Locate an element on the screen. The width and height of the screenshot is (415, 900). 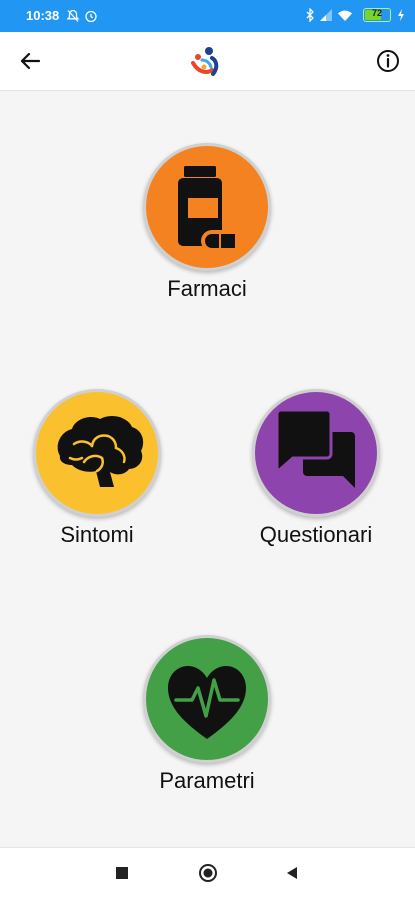
medicine-icon is located at coordinates (208, 209).